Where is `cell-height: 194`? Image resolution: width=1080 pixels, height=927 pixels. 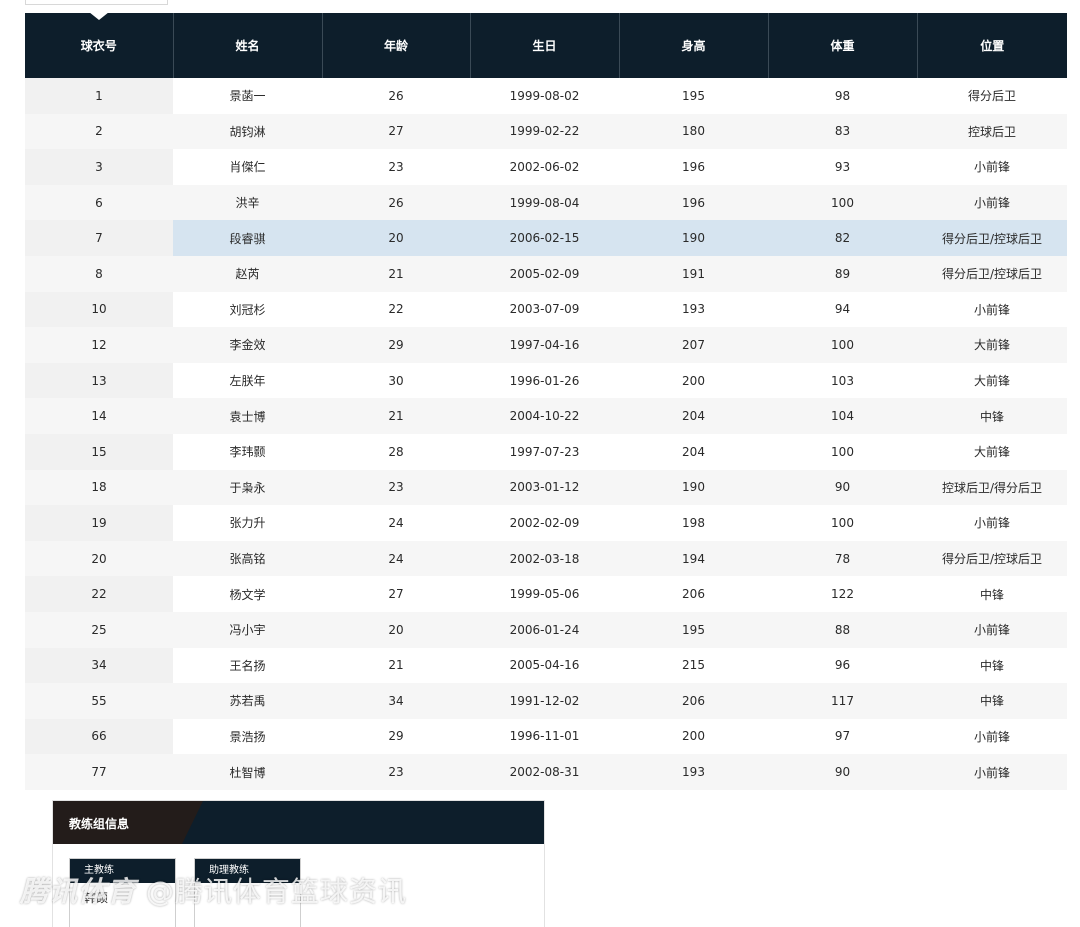
cell-height: 194 is located at coordinates (693, 558).